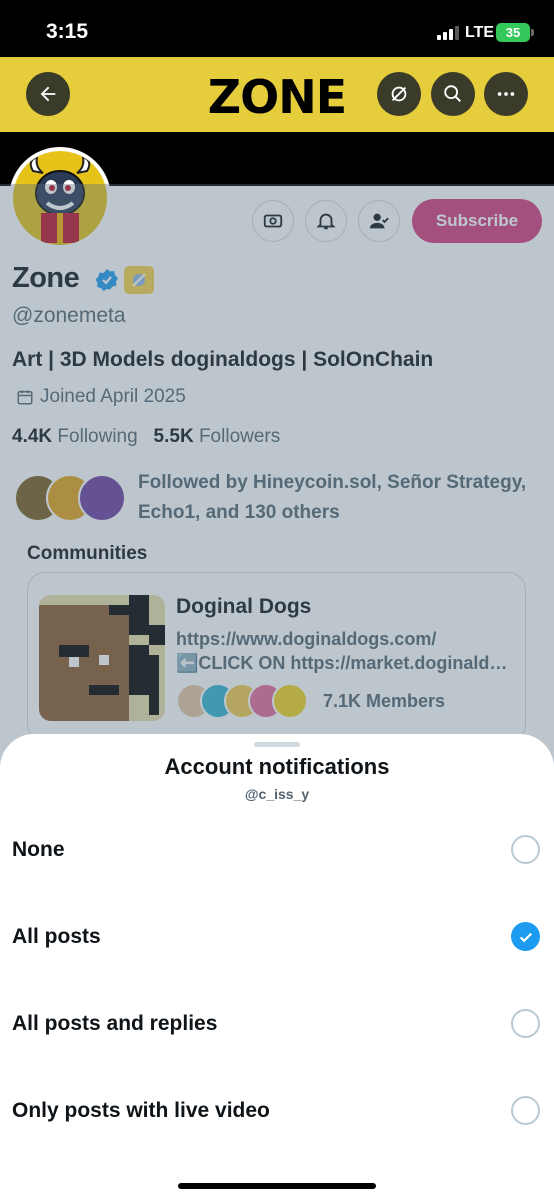 The width and height of the screenshot is (554, 1200). I want to click on back-button, so click(48, 94).